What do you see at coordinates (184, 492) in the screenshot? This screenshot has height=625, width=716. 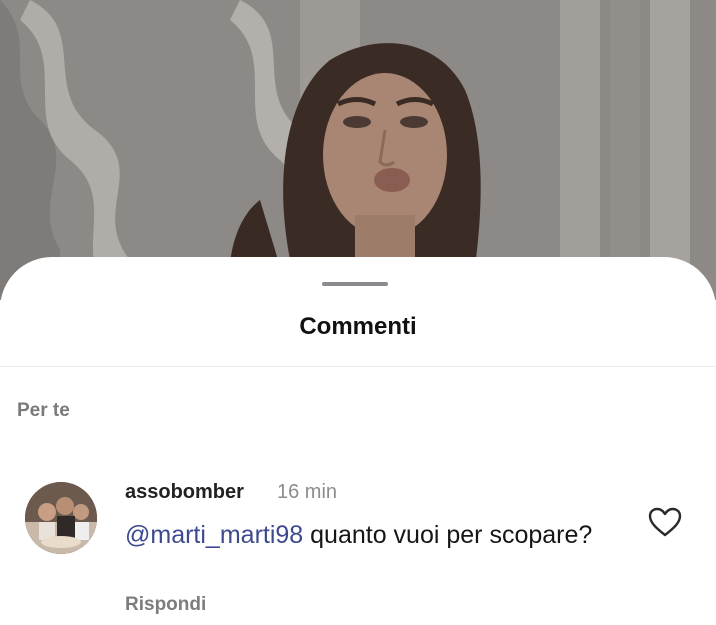 I see `comment-username: assobomber` at bounding box center [184, 492].